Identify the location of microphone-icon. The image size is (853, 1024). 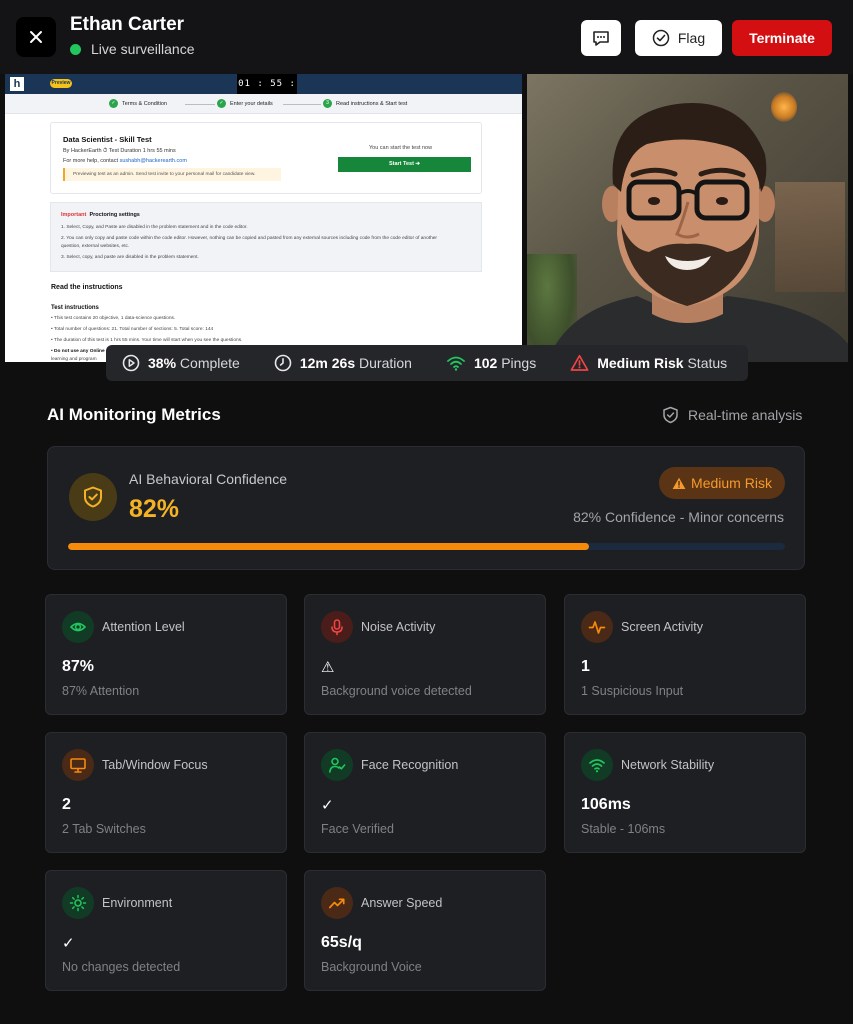
(337, 627).